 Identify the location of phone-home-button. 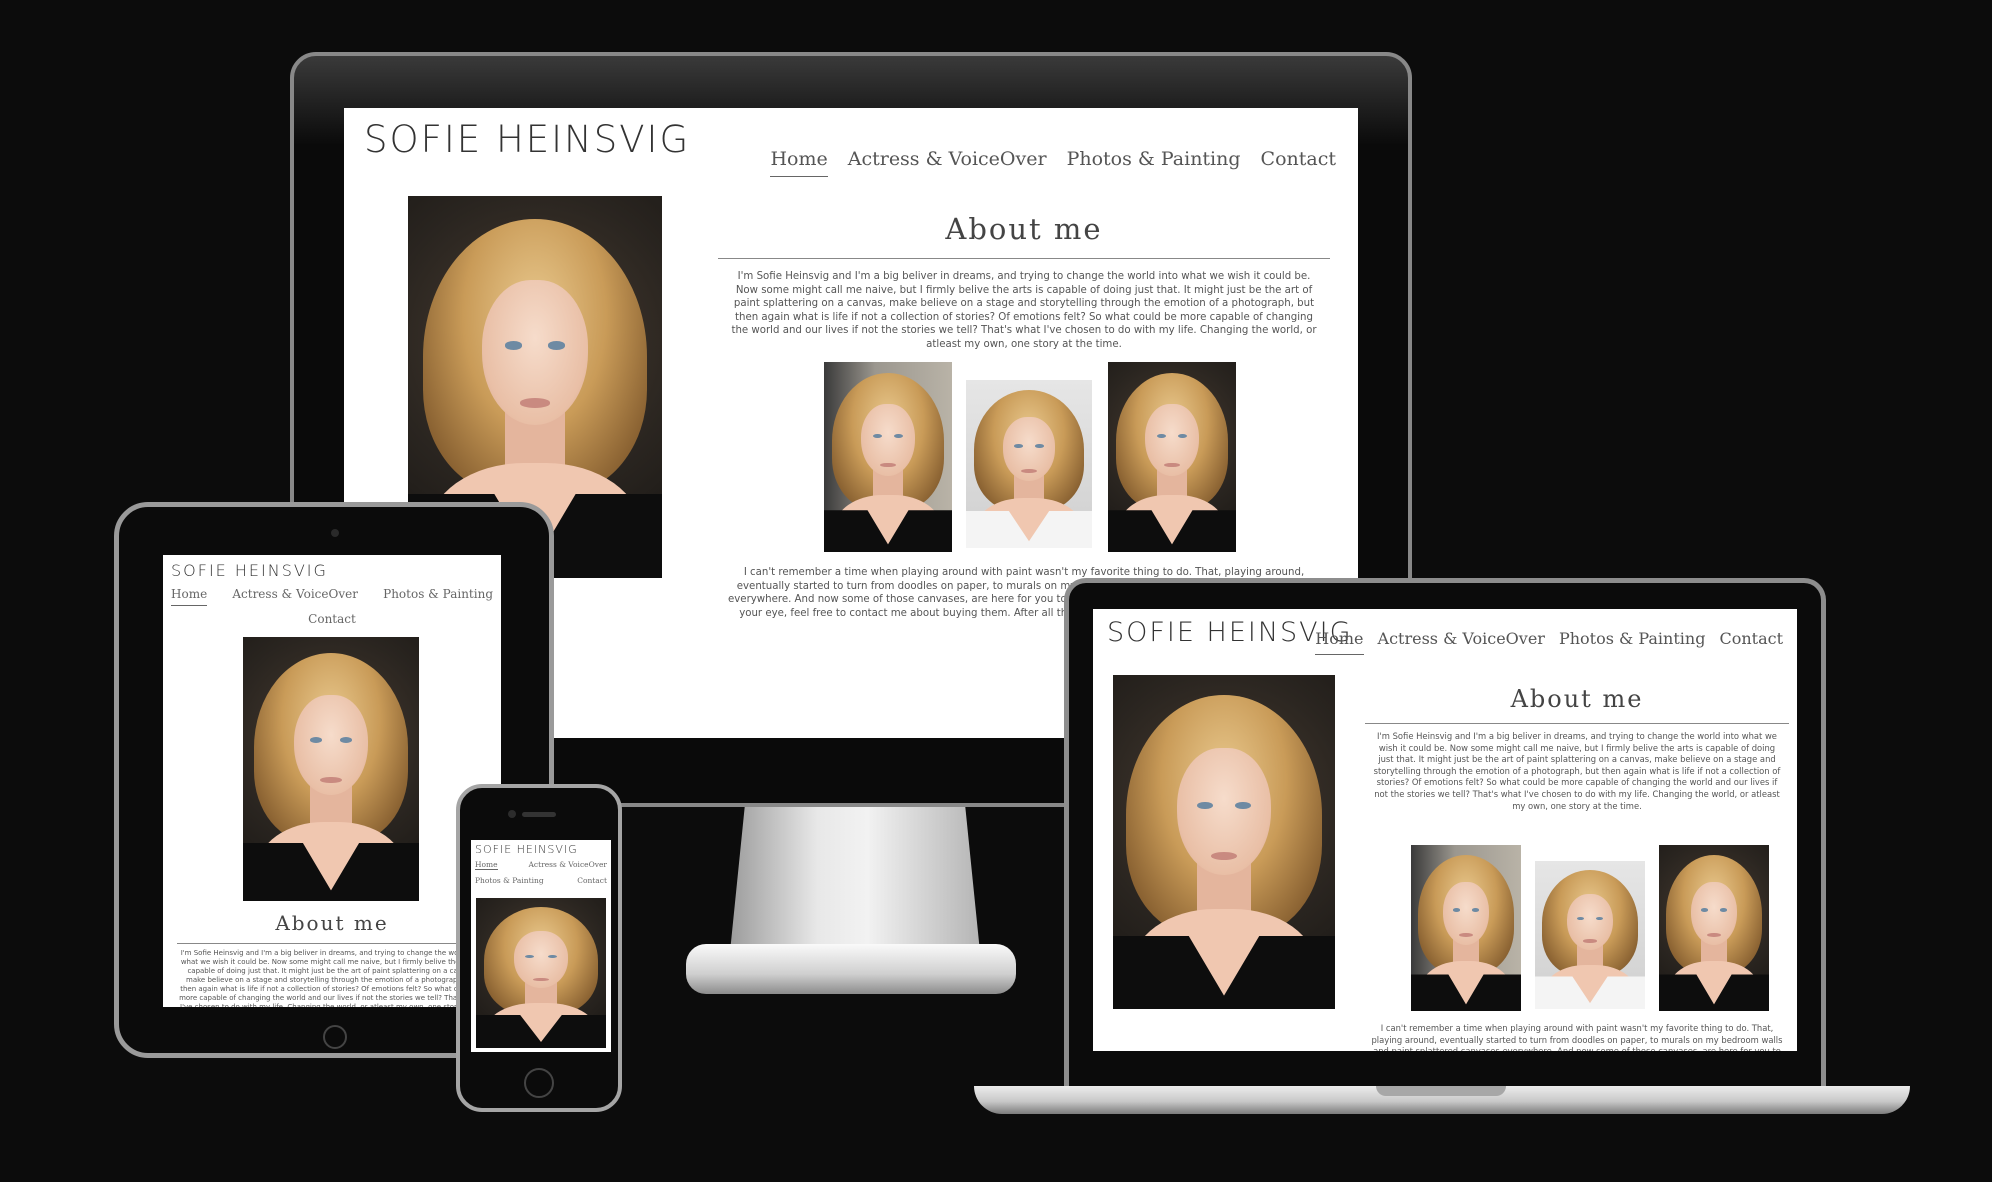
(539, 1083).